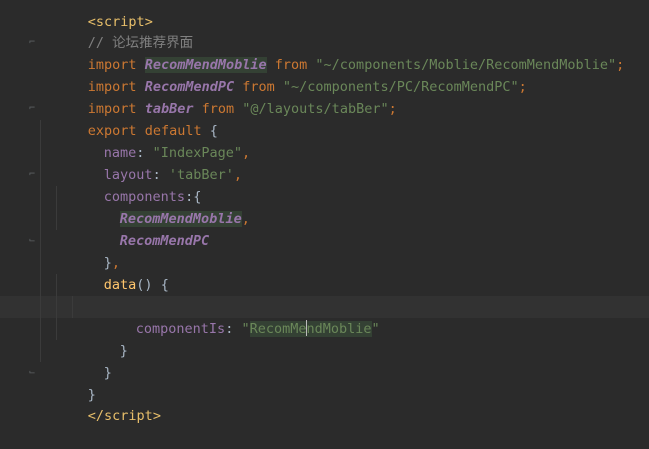 This screenshot has height=449, width=649. What do you see at coordinates (324, 96) in the screenshot?
I see `code-line: import tabBer from "@/layouts/tabBer";` at bounding box center [324, 96].